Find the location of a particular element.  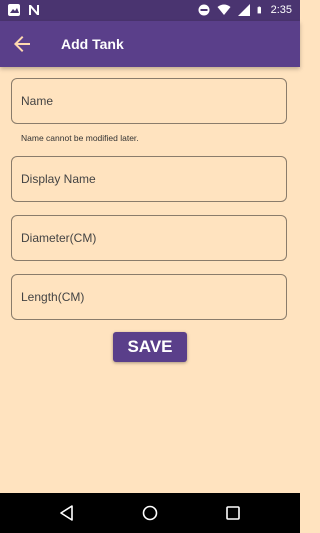

display-name-input is located at coordinates (149, 179).